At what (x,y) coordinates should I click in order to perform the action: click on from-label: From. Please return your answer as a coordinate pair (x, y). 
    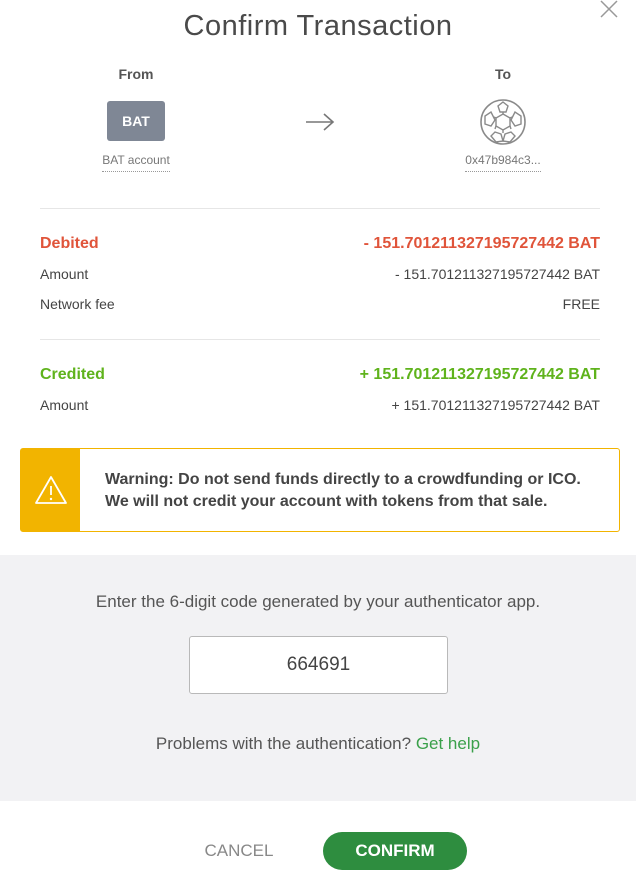
    Looking at the image, I should click on (136, 74).